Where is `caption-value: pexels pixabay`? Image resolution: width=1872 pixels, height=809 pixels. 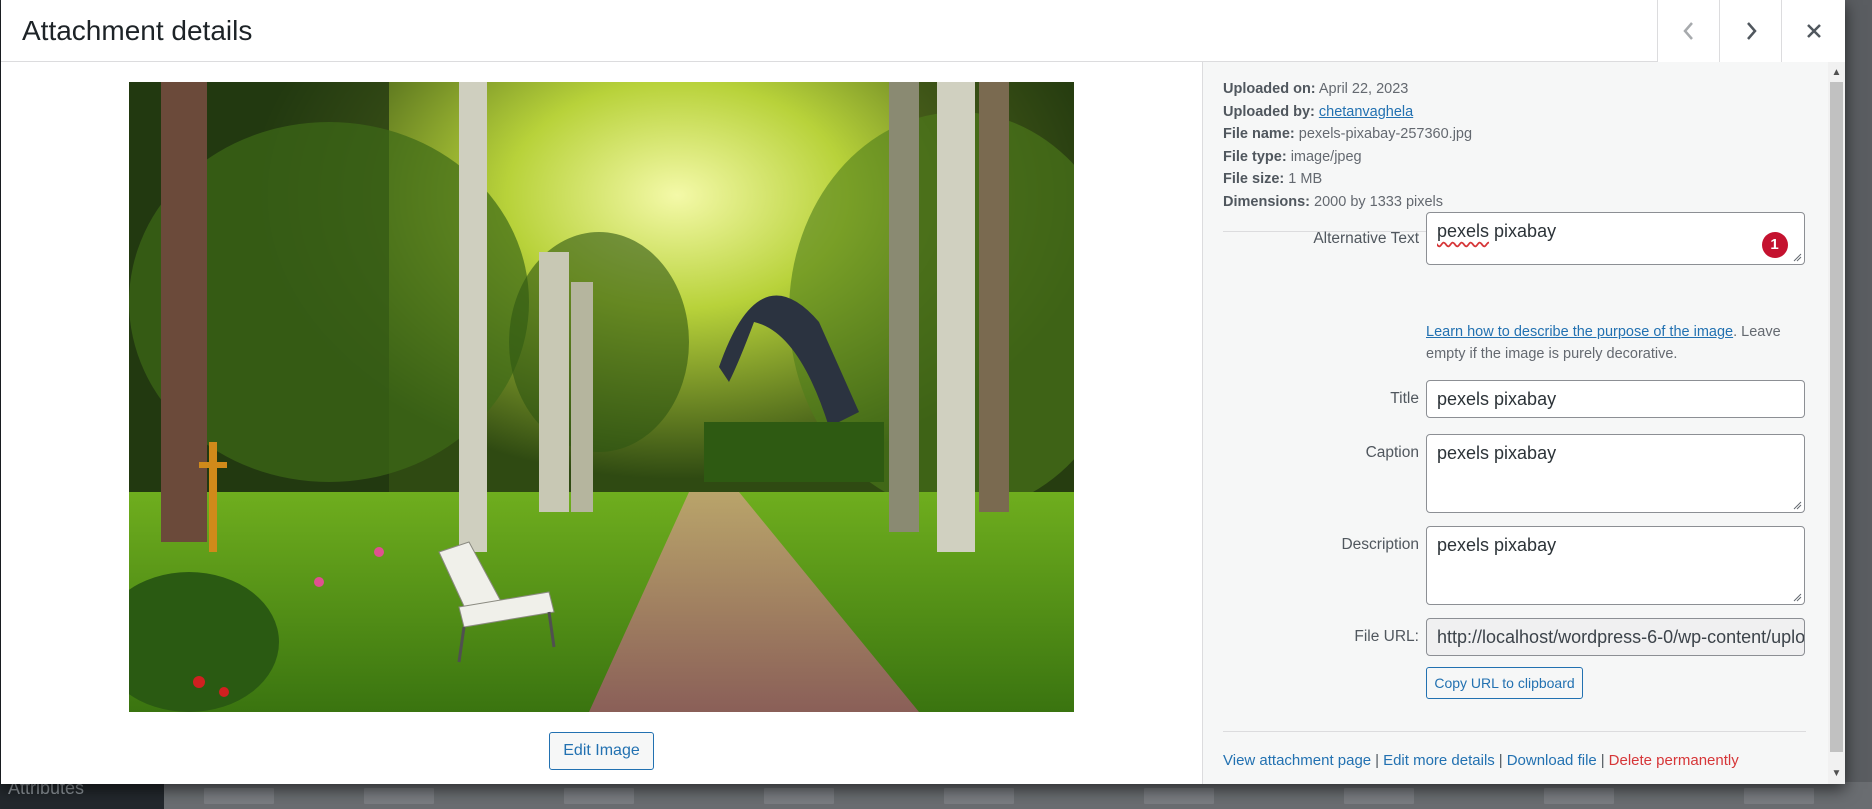 caption-value: pexels pixabay is located at coordinates (1497, 453).